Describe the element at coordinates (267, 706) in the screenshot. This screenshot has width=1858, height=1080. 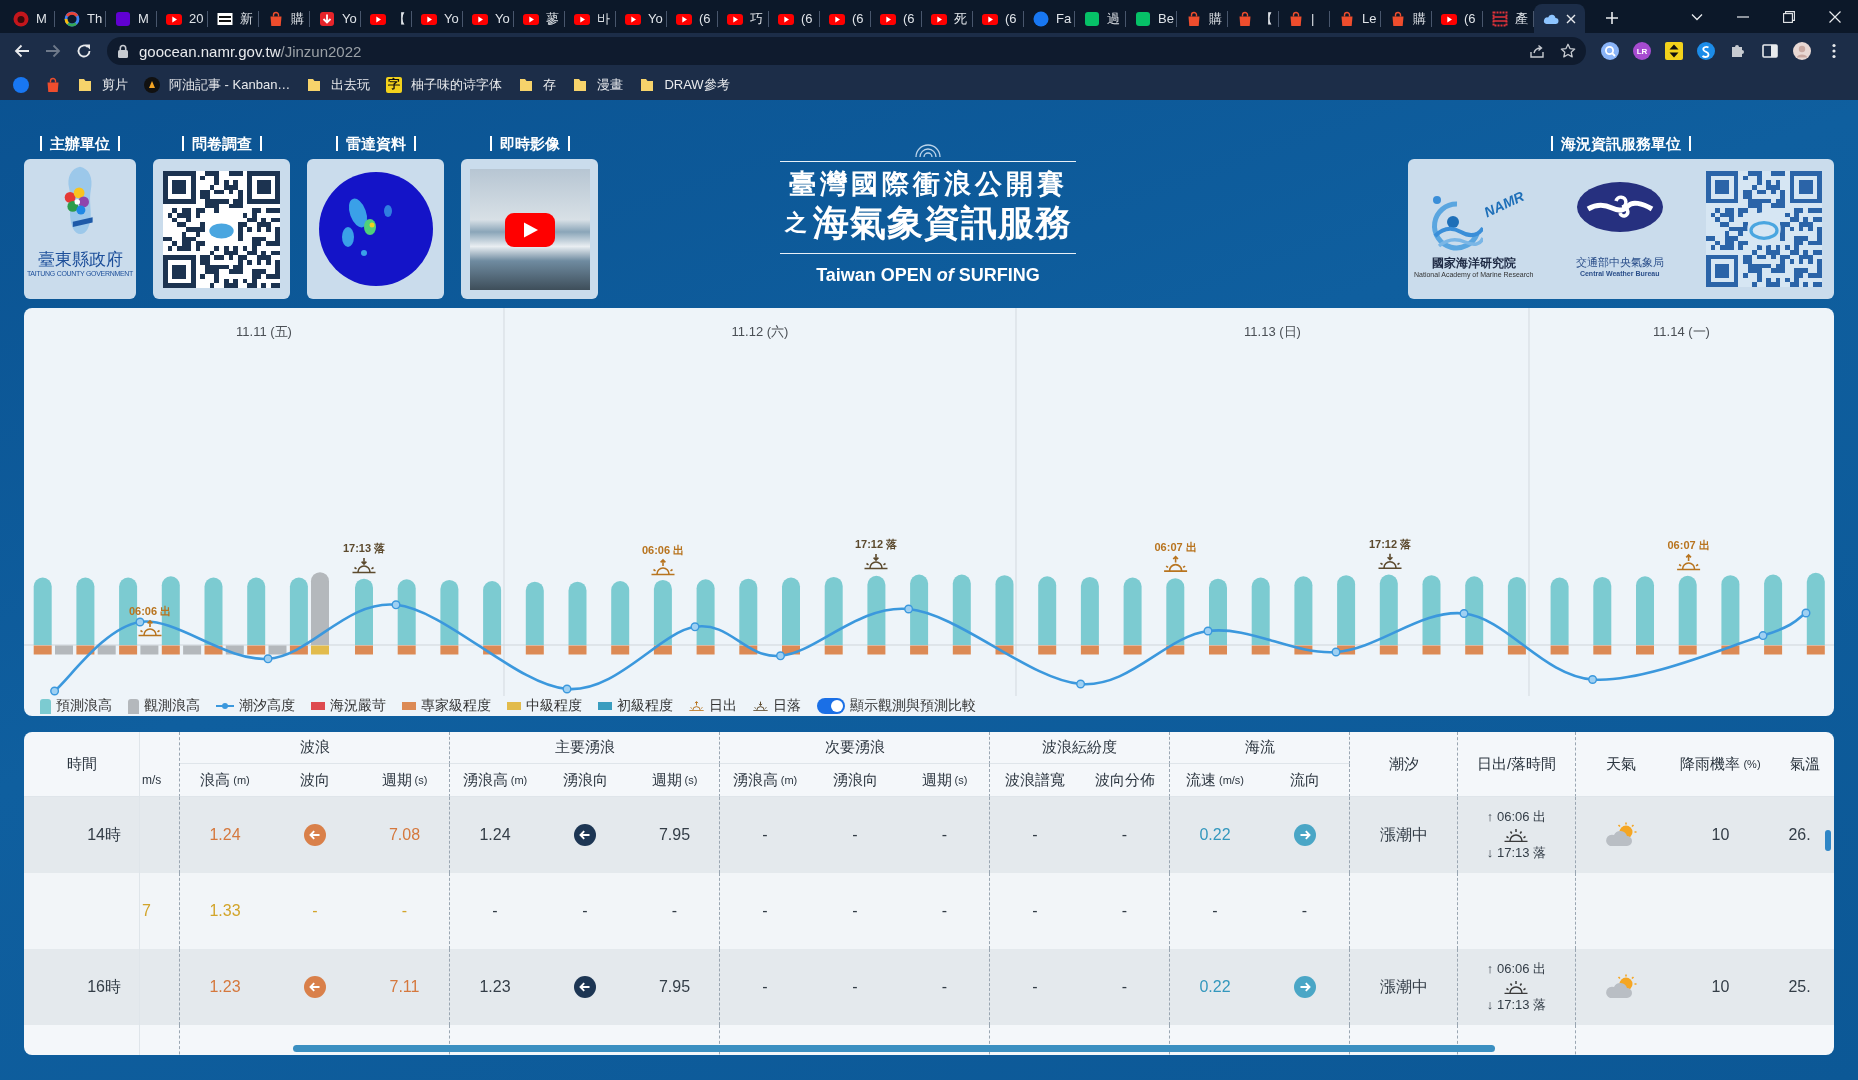
I see `legend-label: 潮汐高度` at that location.